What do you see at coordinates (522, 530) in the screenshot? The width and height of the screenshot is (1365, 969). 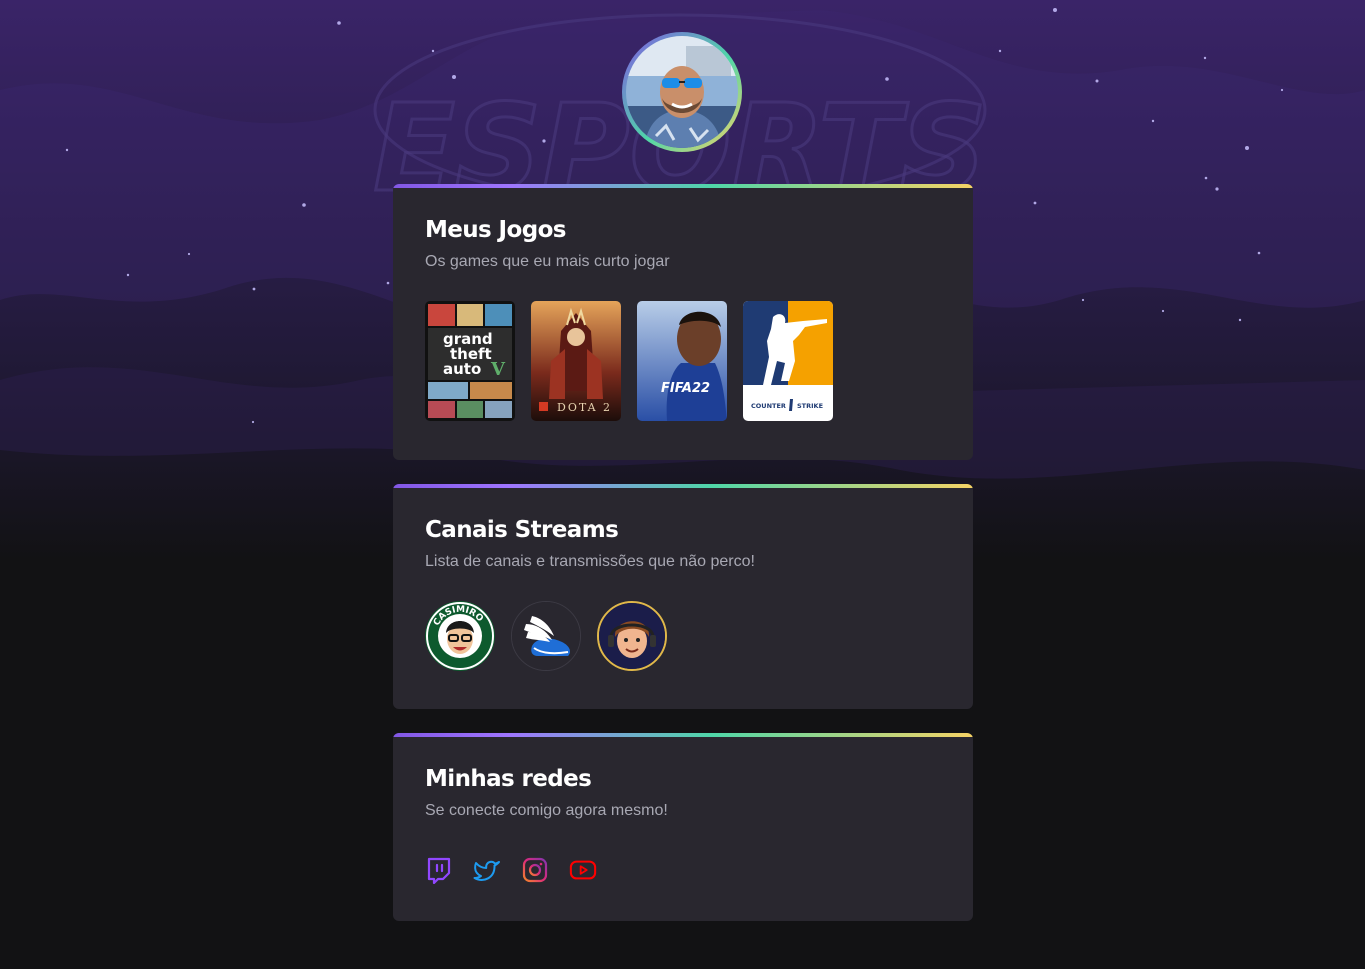 I see `streams-title: Canais Streams` at bounding box center [522, 530].